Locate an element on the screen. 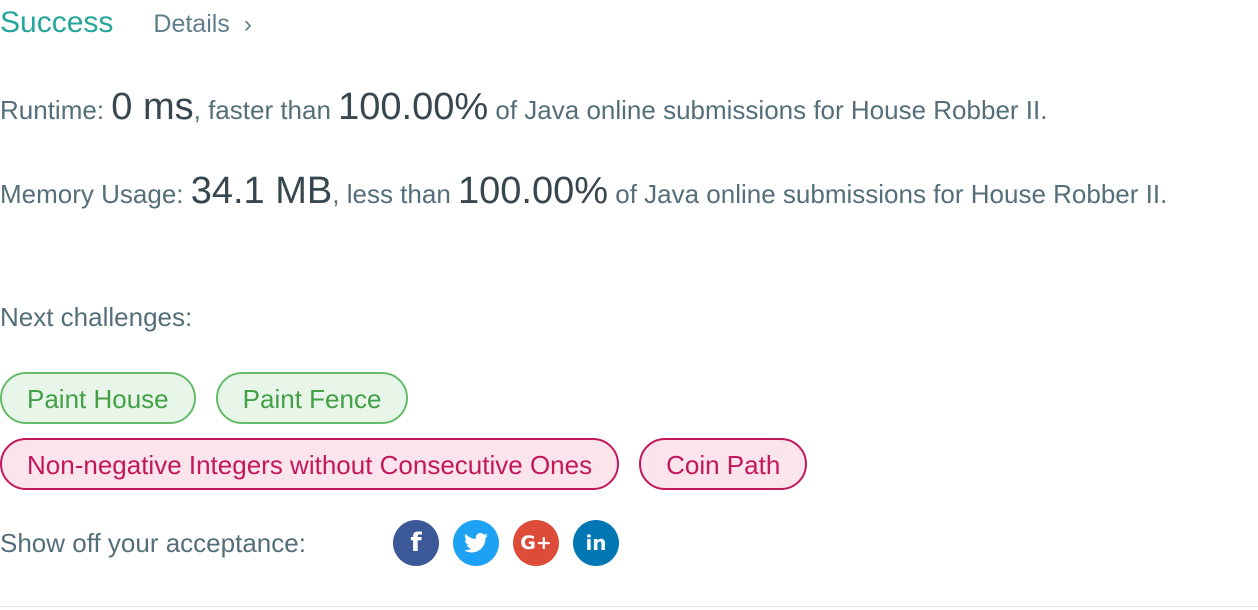  twitter-icon is located at coordinates (476, 543).